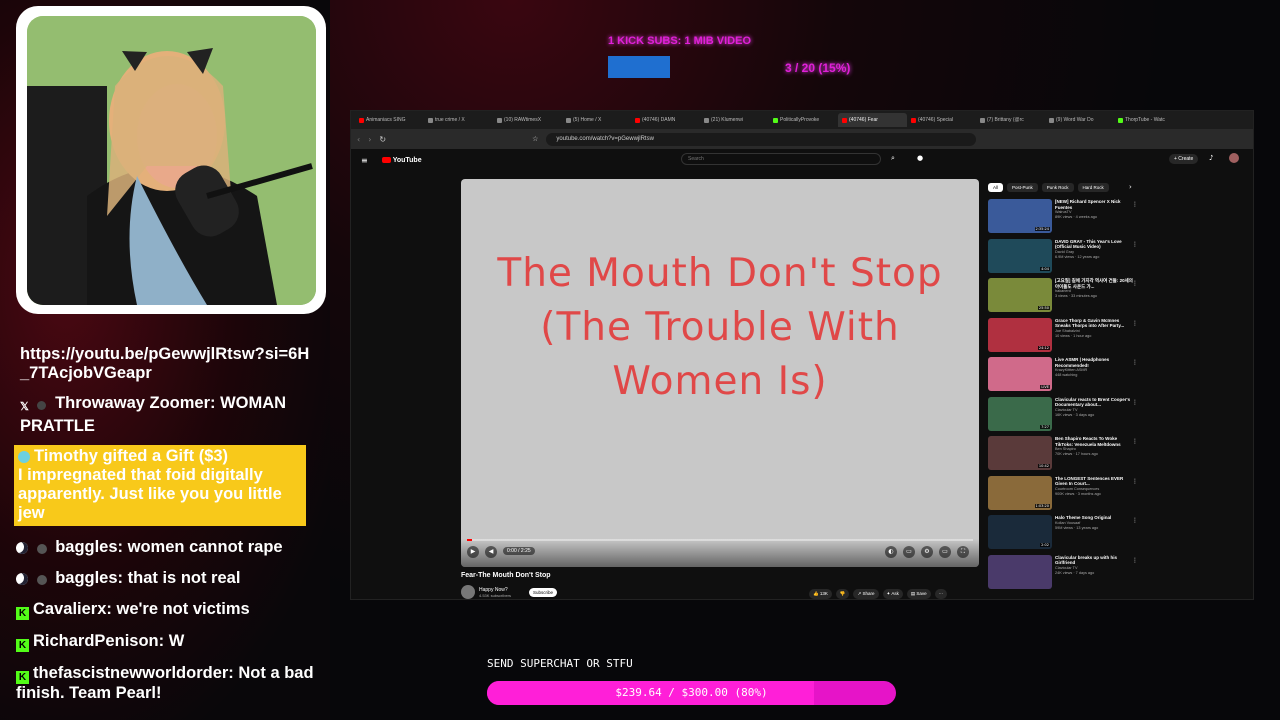 This screenshot has height=720, width=1280. I want to click on ask-button: ✦ Ask, so click(892, 594).